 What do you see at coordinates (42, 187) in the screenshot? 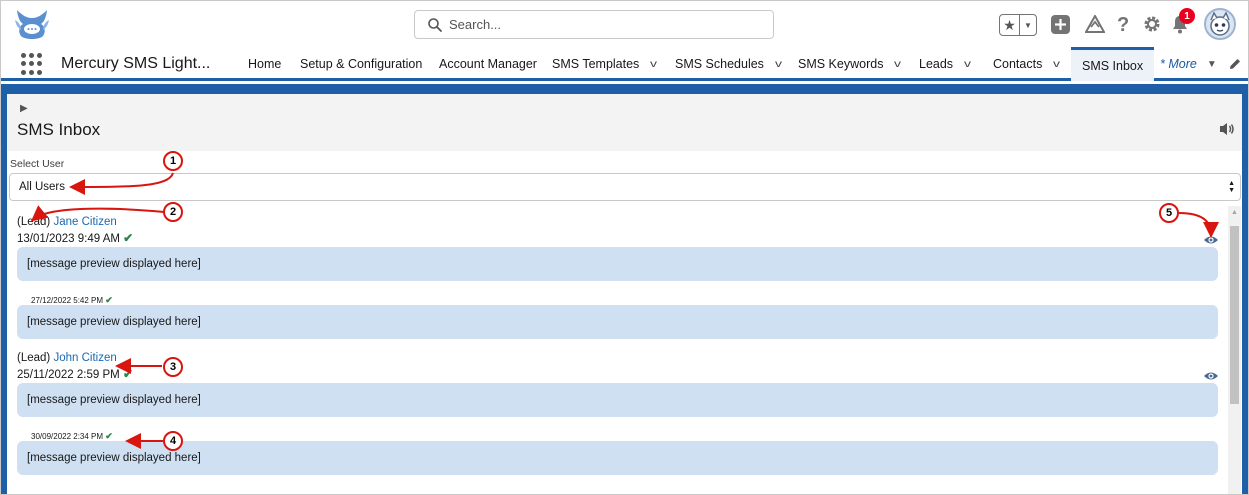
I see `select-user-value: All Users` at bounding box center [42, 187].